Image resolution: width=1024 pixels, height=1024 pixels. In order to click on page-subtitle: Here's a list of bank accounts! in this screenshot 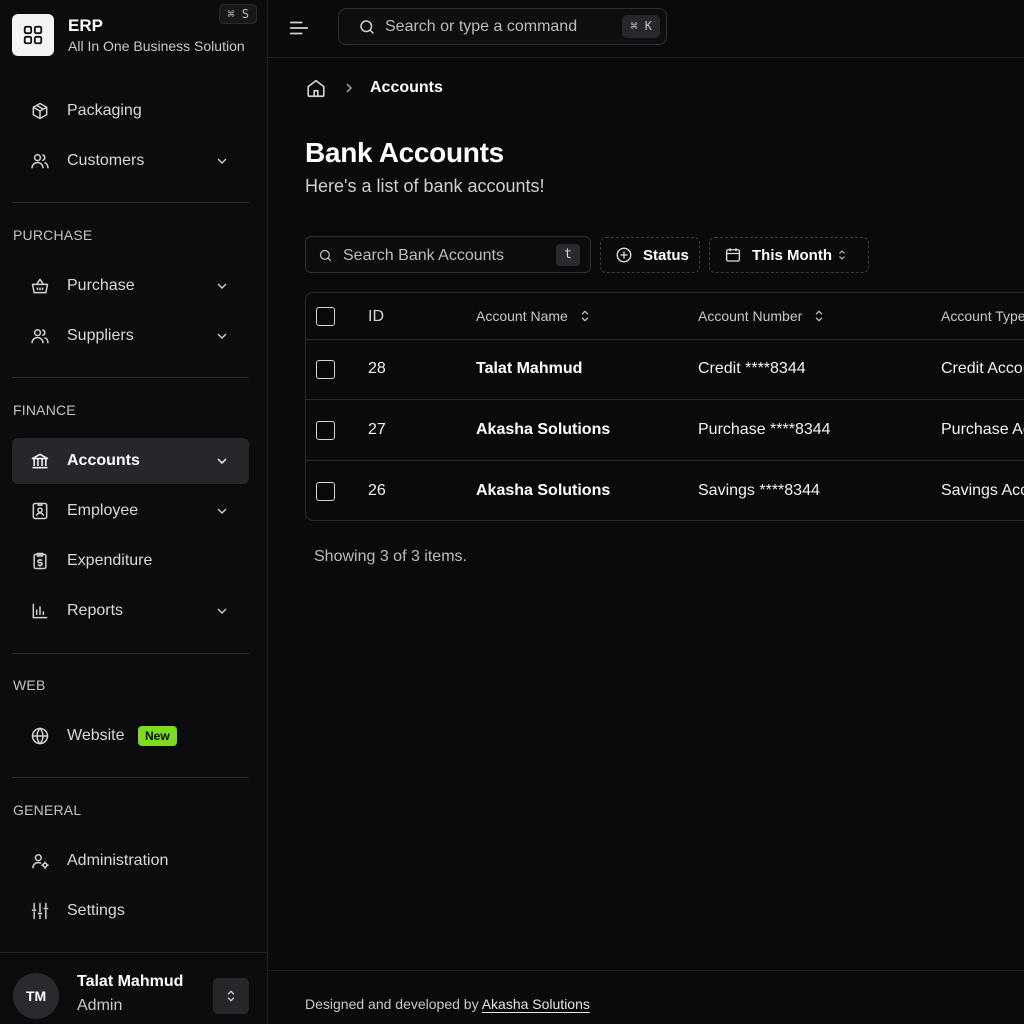, I will do `click(425, 186)`.